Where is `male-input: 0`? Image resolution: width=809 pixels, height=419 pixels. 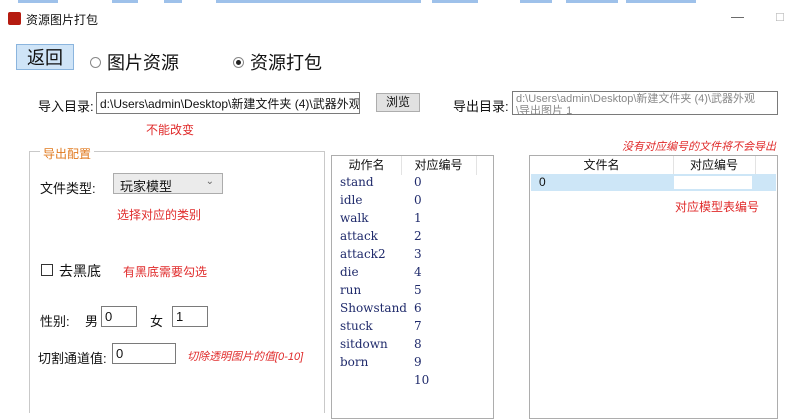 male-input: 0 is located at coordinates (119, 316).